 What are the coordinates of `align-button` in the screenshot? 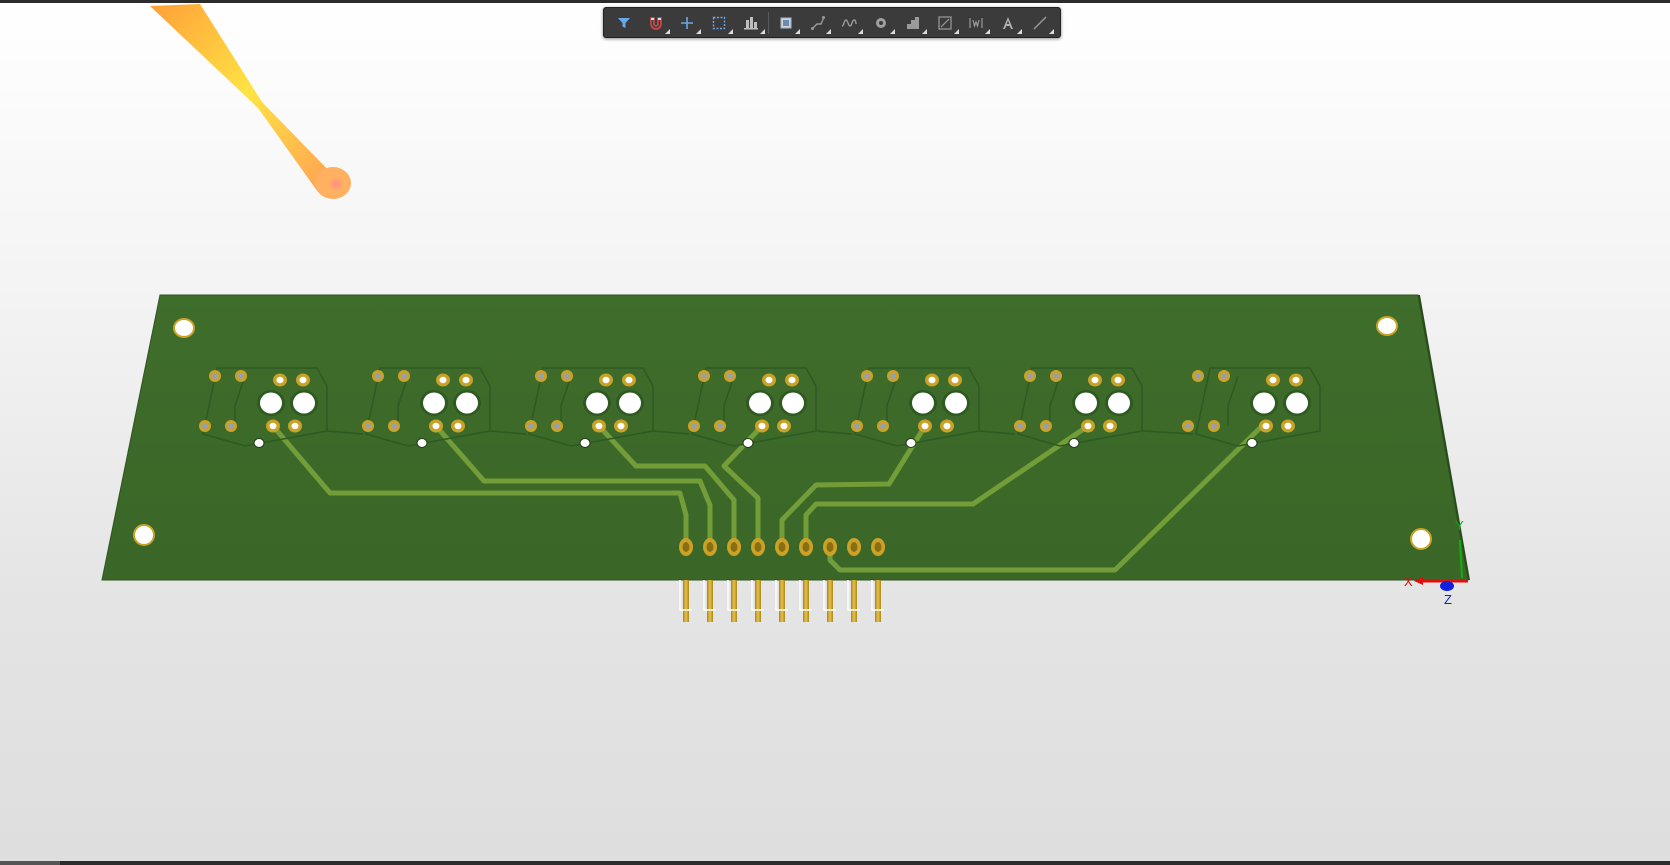 It's located at (751, 23).